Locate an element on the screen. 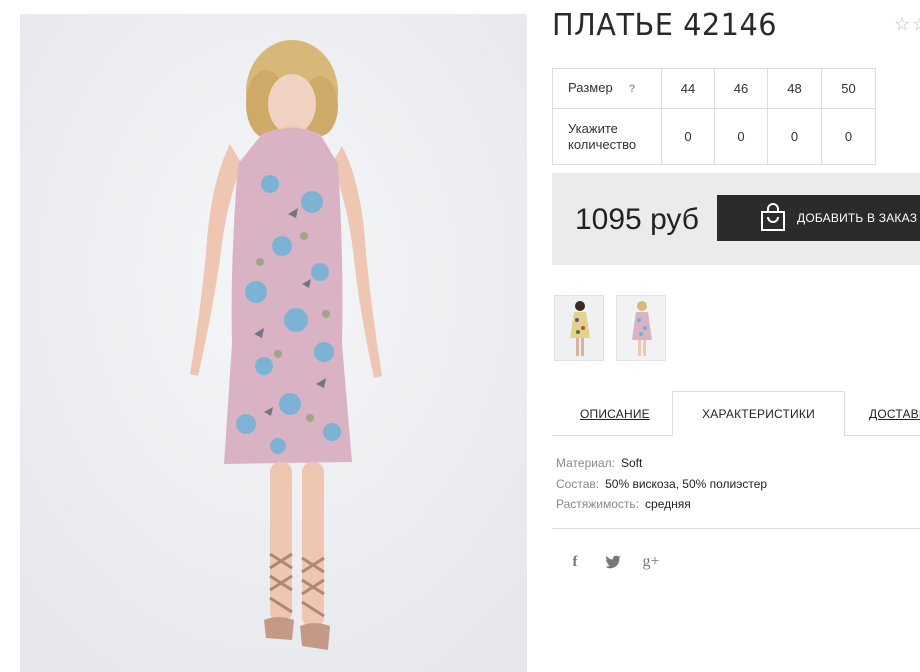 The width and height of the screenshot is (920, 672). size-46: 46 is located at coordinates (741, 88).